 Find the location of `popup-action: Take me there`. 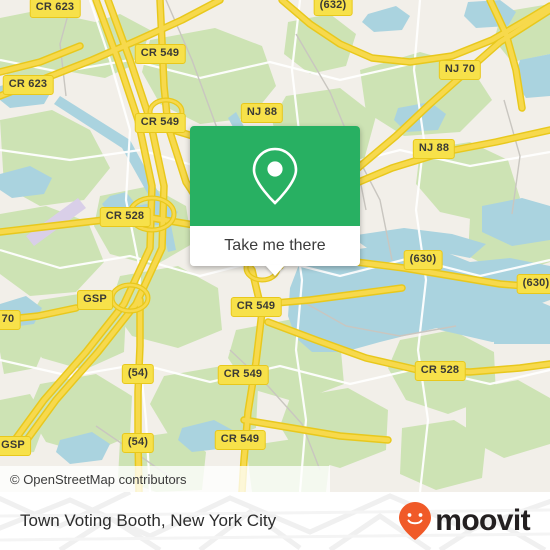

popup-action: Take me there is located at coordinates (275, 251).